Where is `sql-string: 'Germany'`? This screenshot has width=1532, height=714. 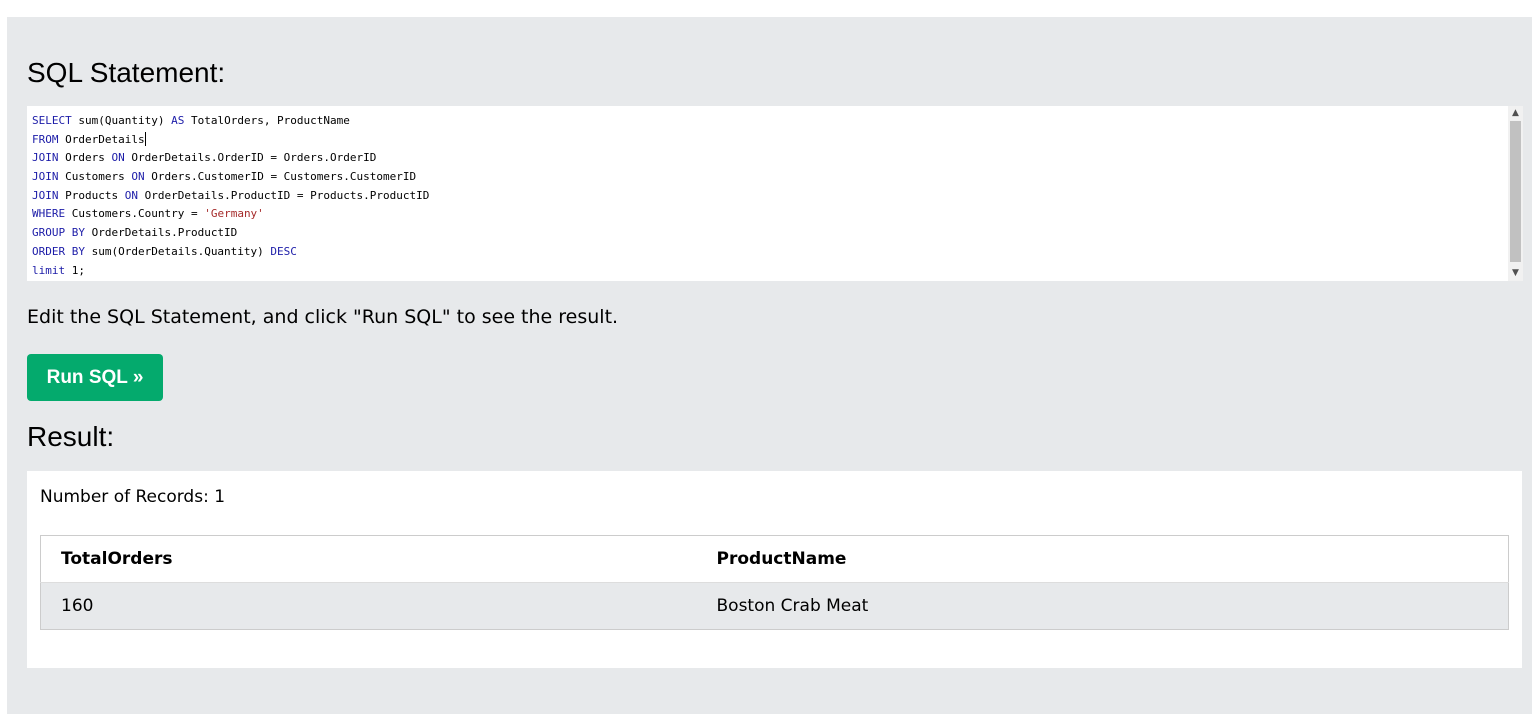
sql-string: 'Germany' is located at coordinates (234, 214).